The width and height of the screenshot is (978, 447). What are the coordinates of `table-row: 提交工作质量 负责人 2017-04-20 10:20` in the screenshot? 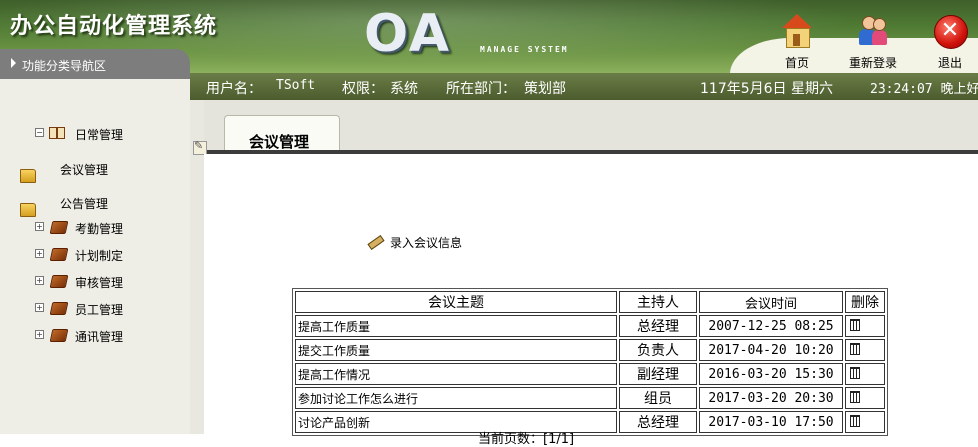 It's located at (590, 350).